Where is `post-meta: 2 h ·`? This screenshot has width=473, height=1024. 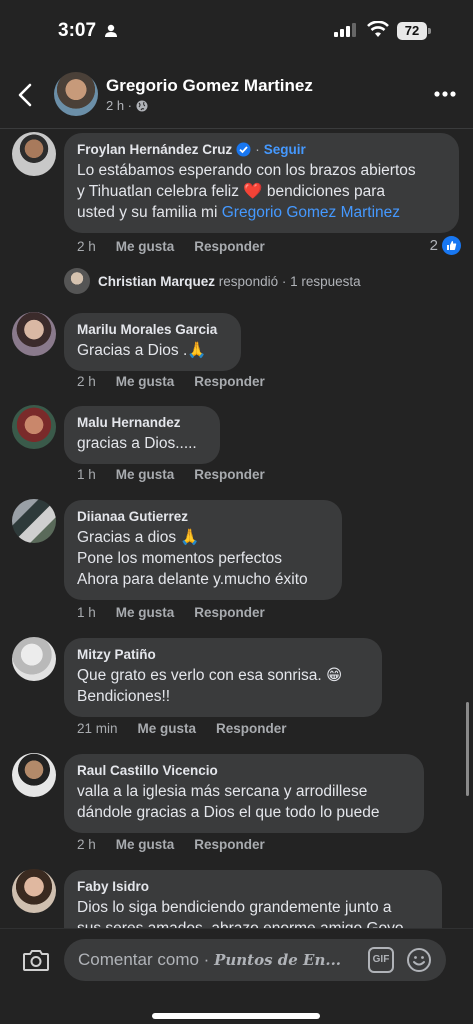 post-meta: 2 h · is located at coordinates (127, 105).